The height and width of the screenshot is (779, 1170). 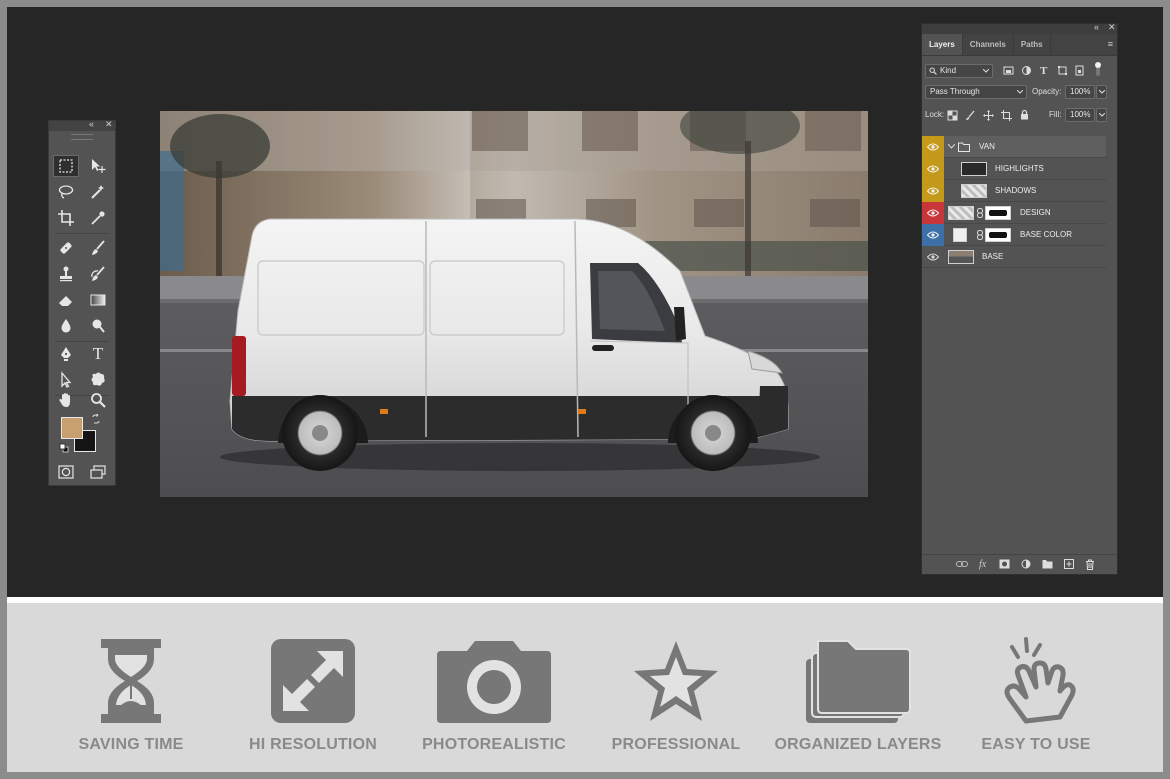 I want to click on fill-input: 100%, so click(x=1080, y=115).